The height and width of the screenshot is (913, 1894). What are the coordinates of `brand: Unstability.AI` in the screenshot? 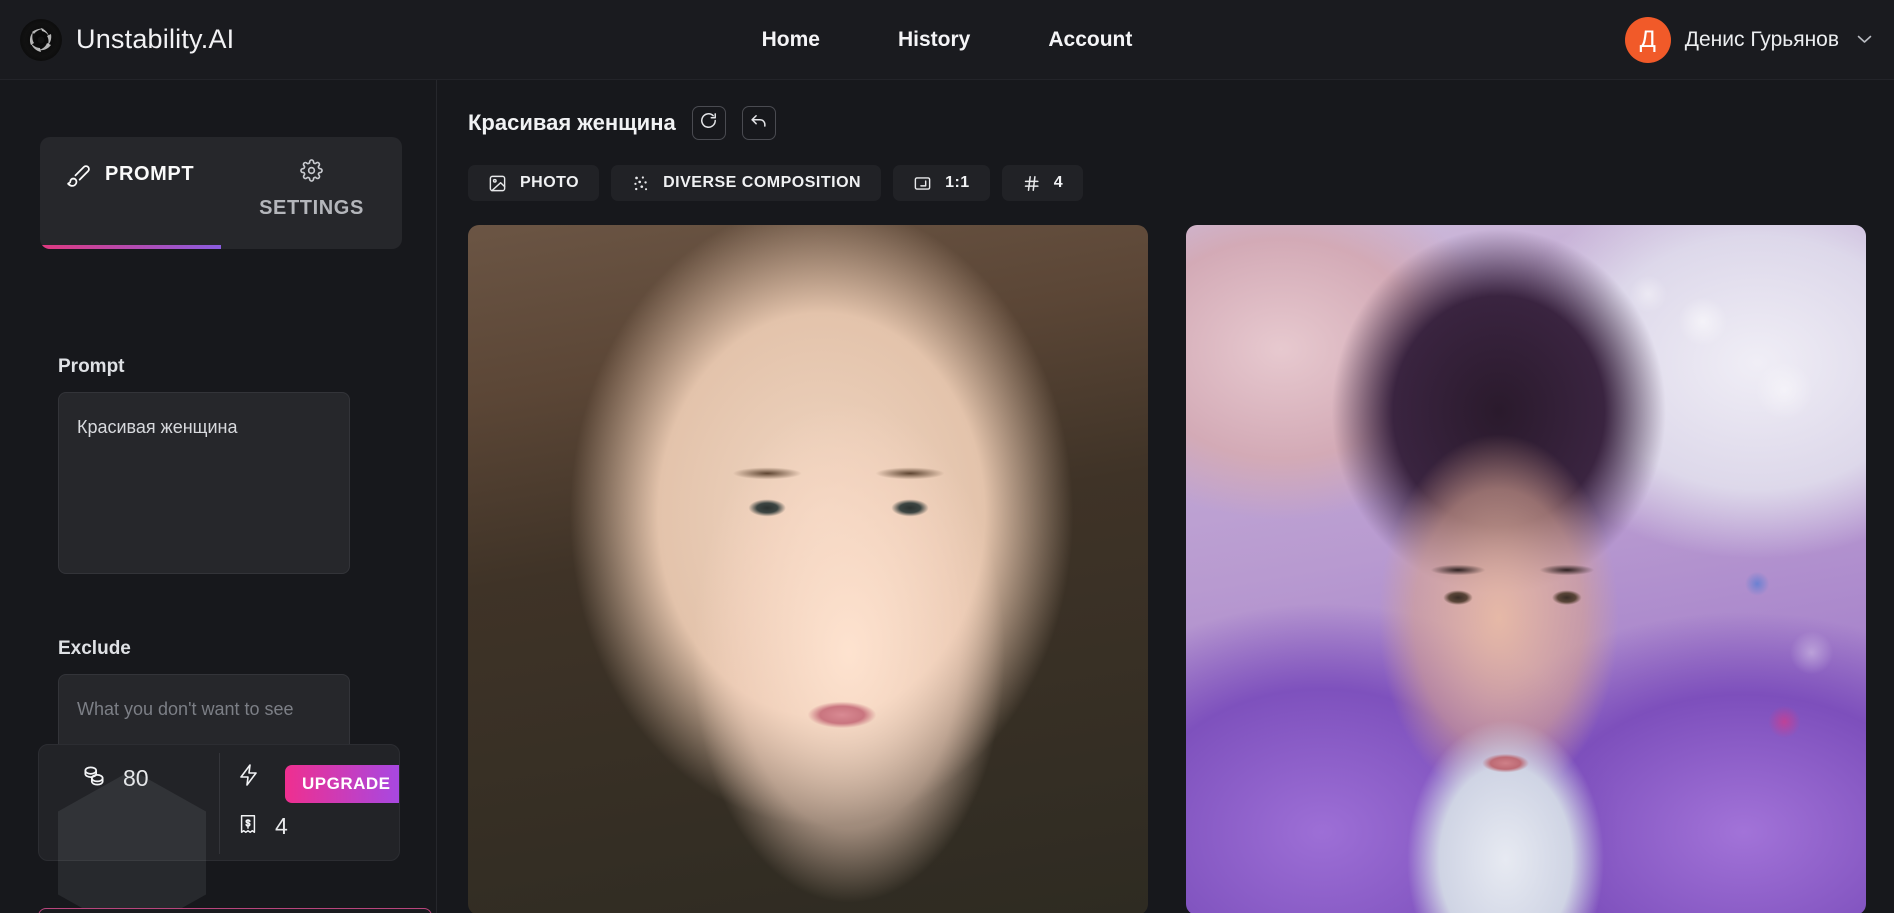 It's located at (127, 39).